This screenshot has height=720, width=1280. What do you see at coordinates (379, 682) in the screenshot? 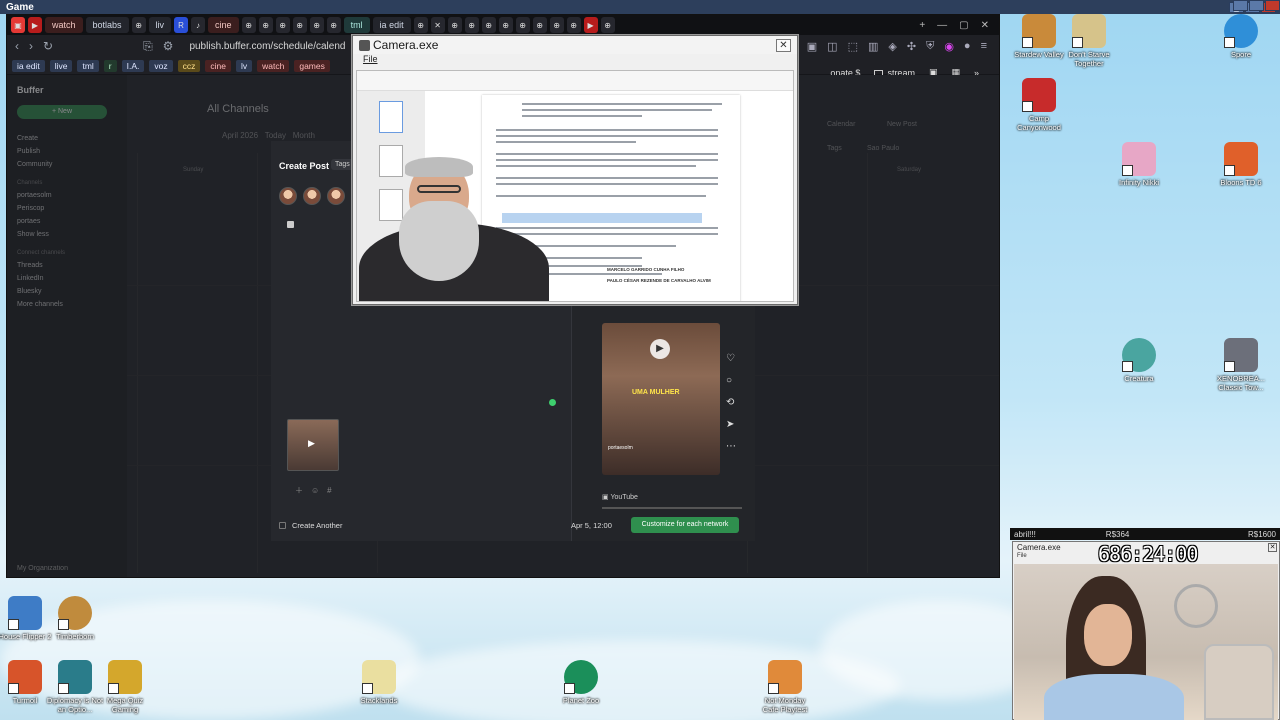
I see `desktop-icon-stacklands: Stacklands` at bounding box center [379, 682].